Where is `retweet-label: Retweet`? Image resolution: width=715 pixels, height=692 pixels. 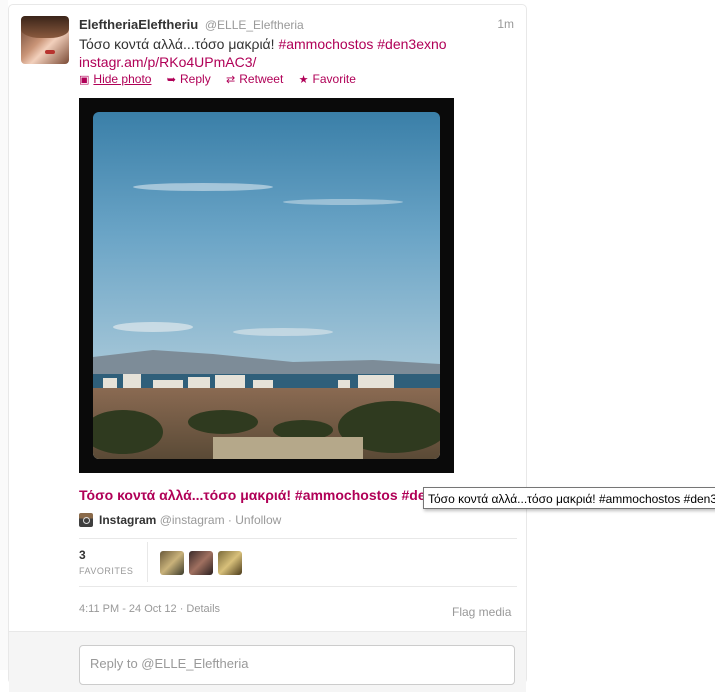
retweet-label: Retweet is located at coordinates (261, 79).